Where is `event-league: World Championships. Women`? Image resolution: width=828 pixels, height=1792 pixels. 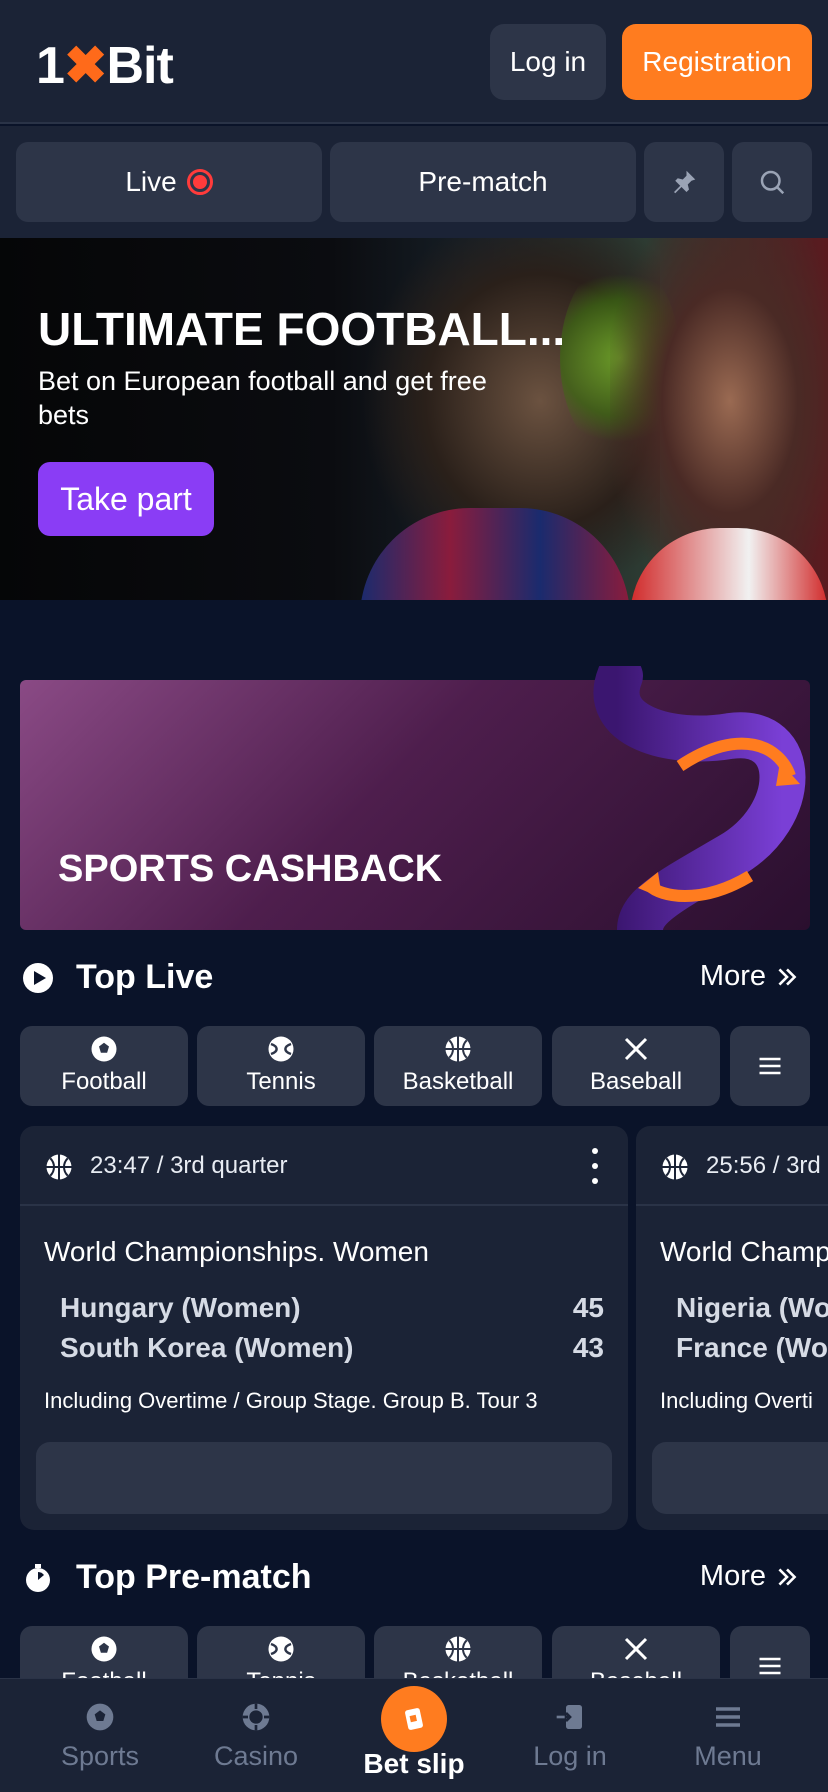 event-league: World Championships. Women is located at coordinates (236, 1251).